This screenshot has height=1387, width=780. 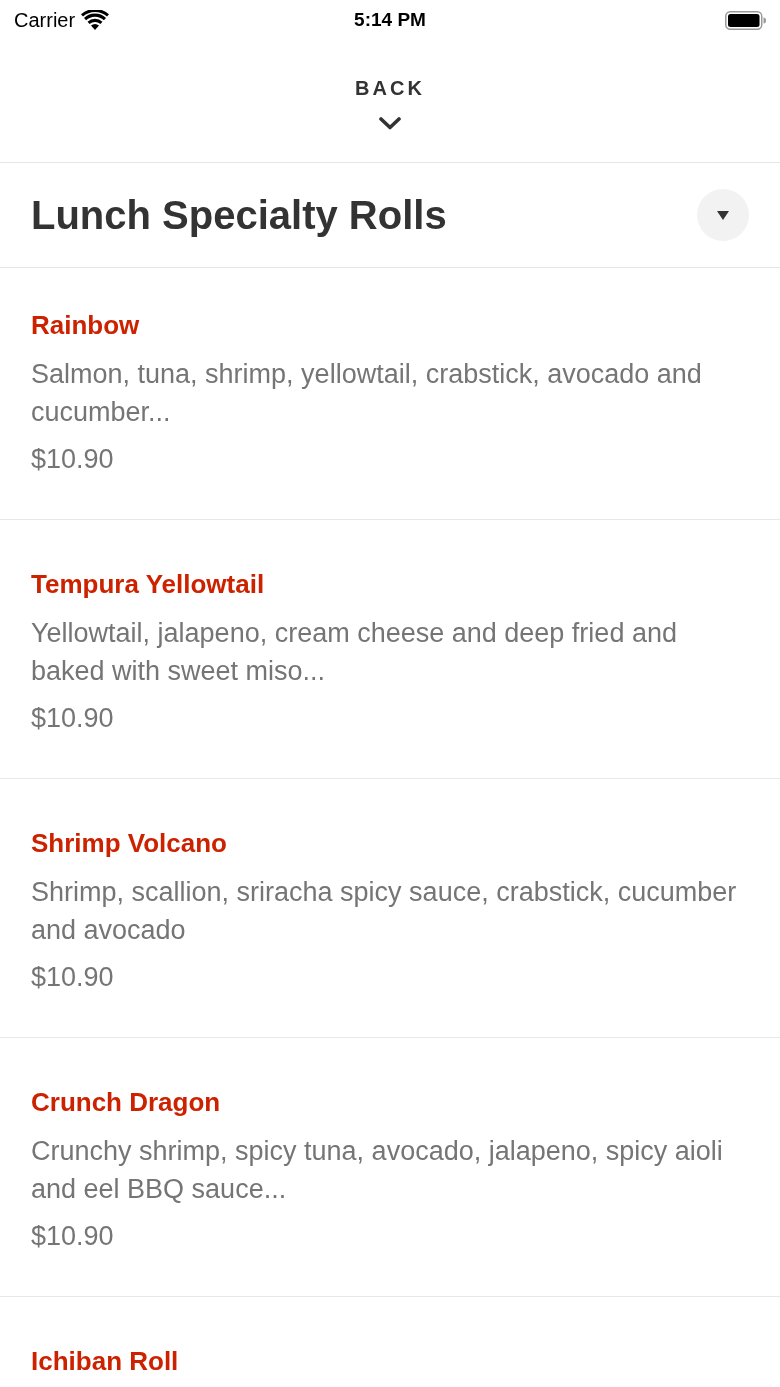 I want to click on battery-icon, so click(x=745, y=20).